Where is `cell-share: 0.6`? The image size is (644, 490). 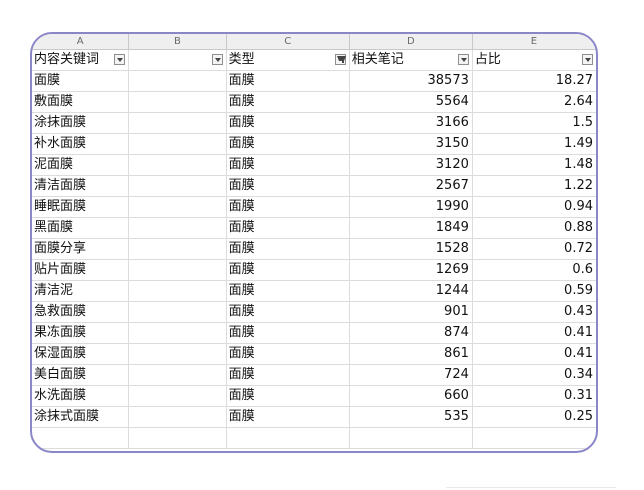
cell-share: 0.6 is located at coordinates (534, 270).